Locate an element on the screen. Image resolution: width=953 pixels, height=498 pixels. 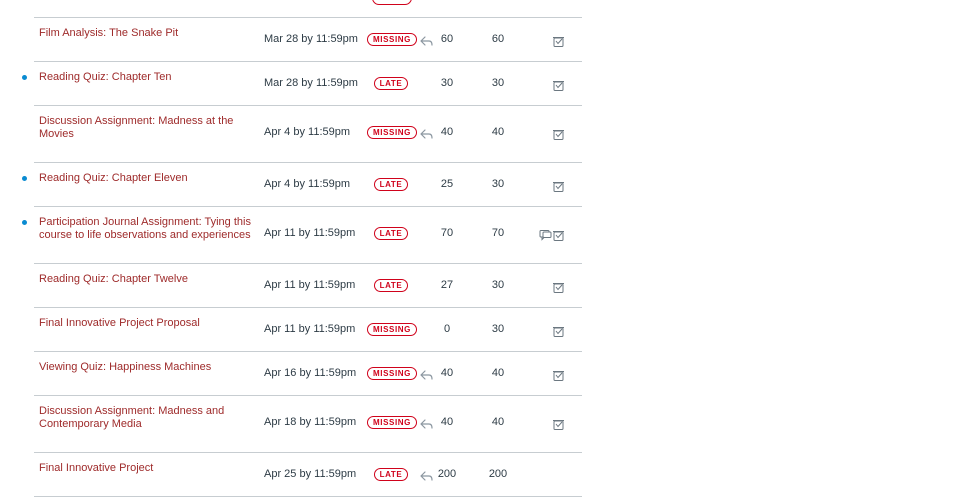
assignment-title-link: Reading Quiz: Chapter Twelve is located at coordinates (145, 279).